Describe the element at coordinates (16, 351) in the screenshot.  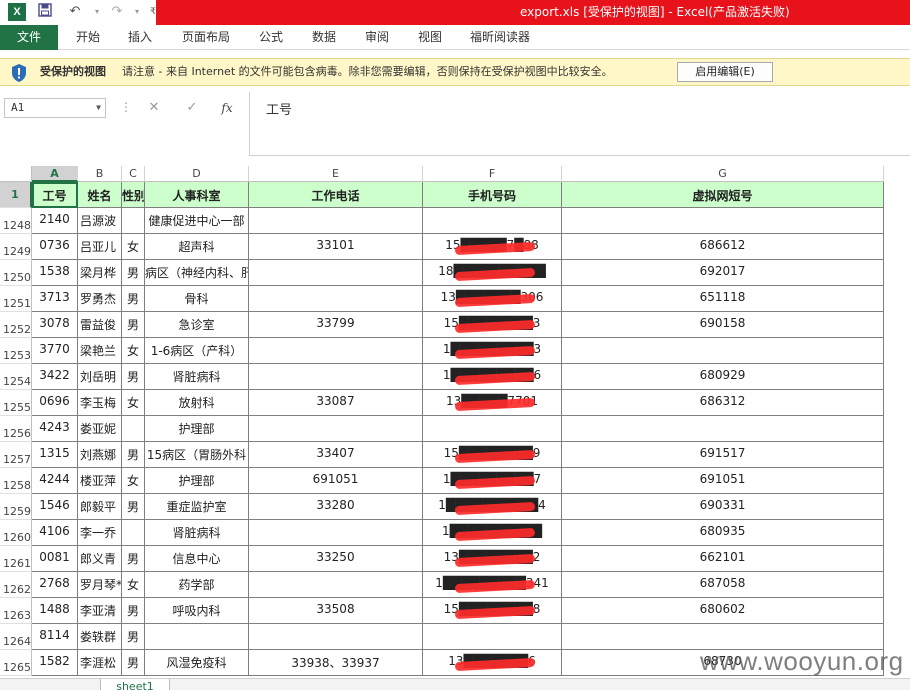
I see `row-header: 1253` at that location.